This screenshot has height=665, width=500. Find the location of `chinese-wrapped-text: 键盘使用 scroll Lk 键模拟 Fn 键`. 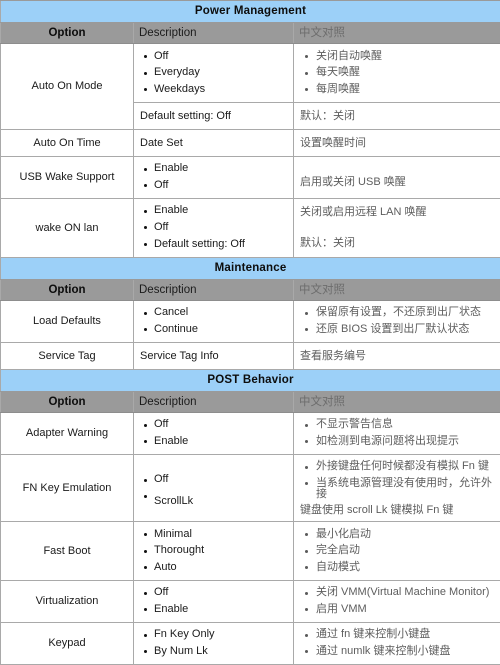

chinese-wrapped-text: 键盘使用 scroll Lk 键模拟 Fn 键 is located at coordinates (397, 510).